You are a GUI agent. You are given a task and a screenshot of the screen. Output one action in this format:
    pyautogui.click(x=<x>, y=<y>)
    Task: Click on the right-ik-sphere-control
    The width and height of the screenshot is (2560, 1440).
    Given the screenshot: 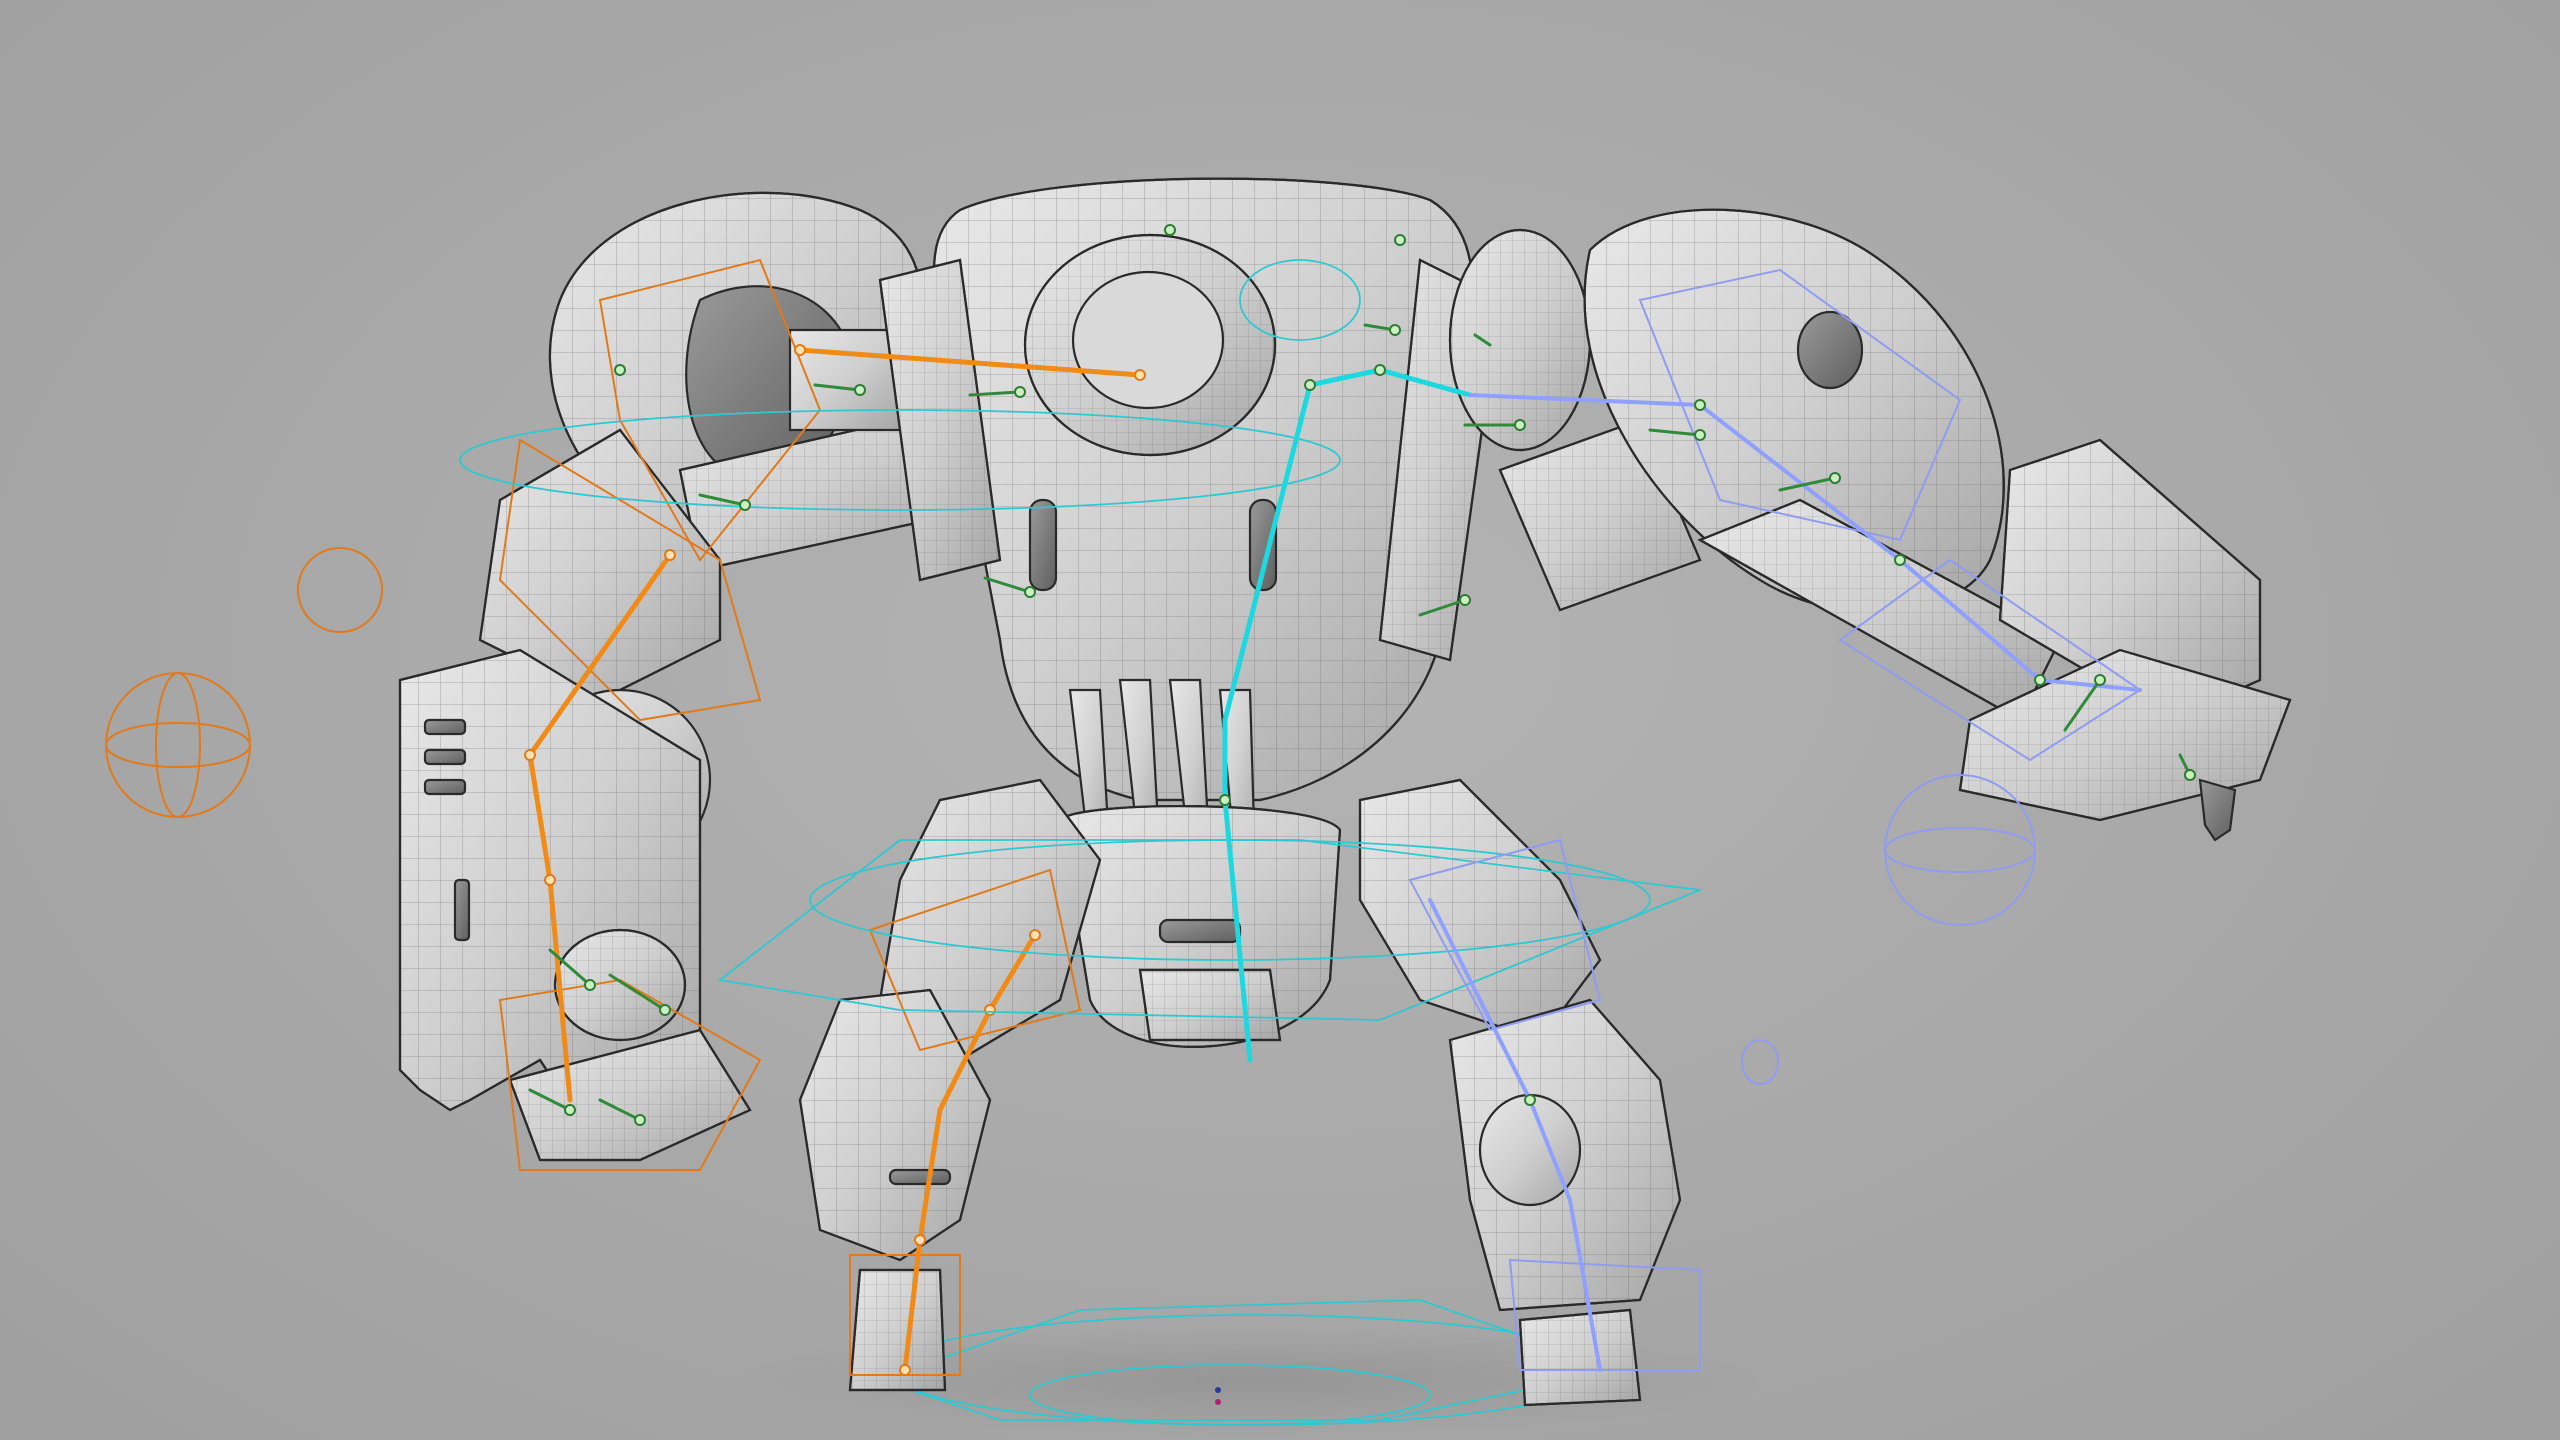 What is the action you would take?
    pyautogui.click(x=1960, y=850)
    